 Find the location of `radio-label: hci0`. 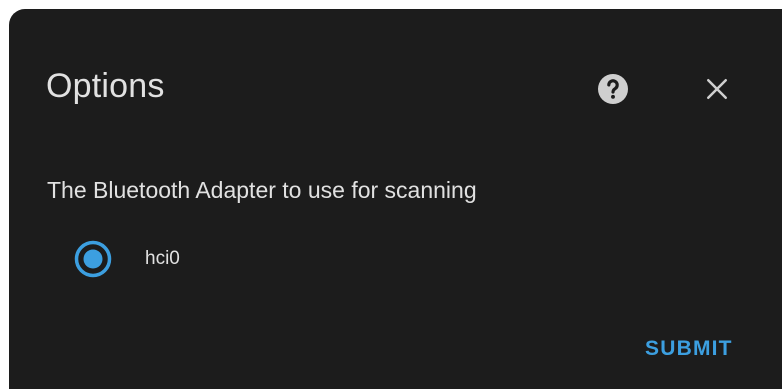

radio-label: hci0 is located at coordinates (162, 258).